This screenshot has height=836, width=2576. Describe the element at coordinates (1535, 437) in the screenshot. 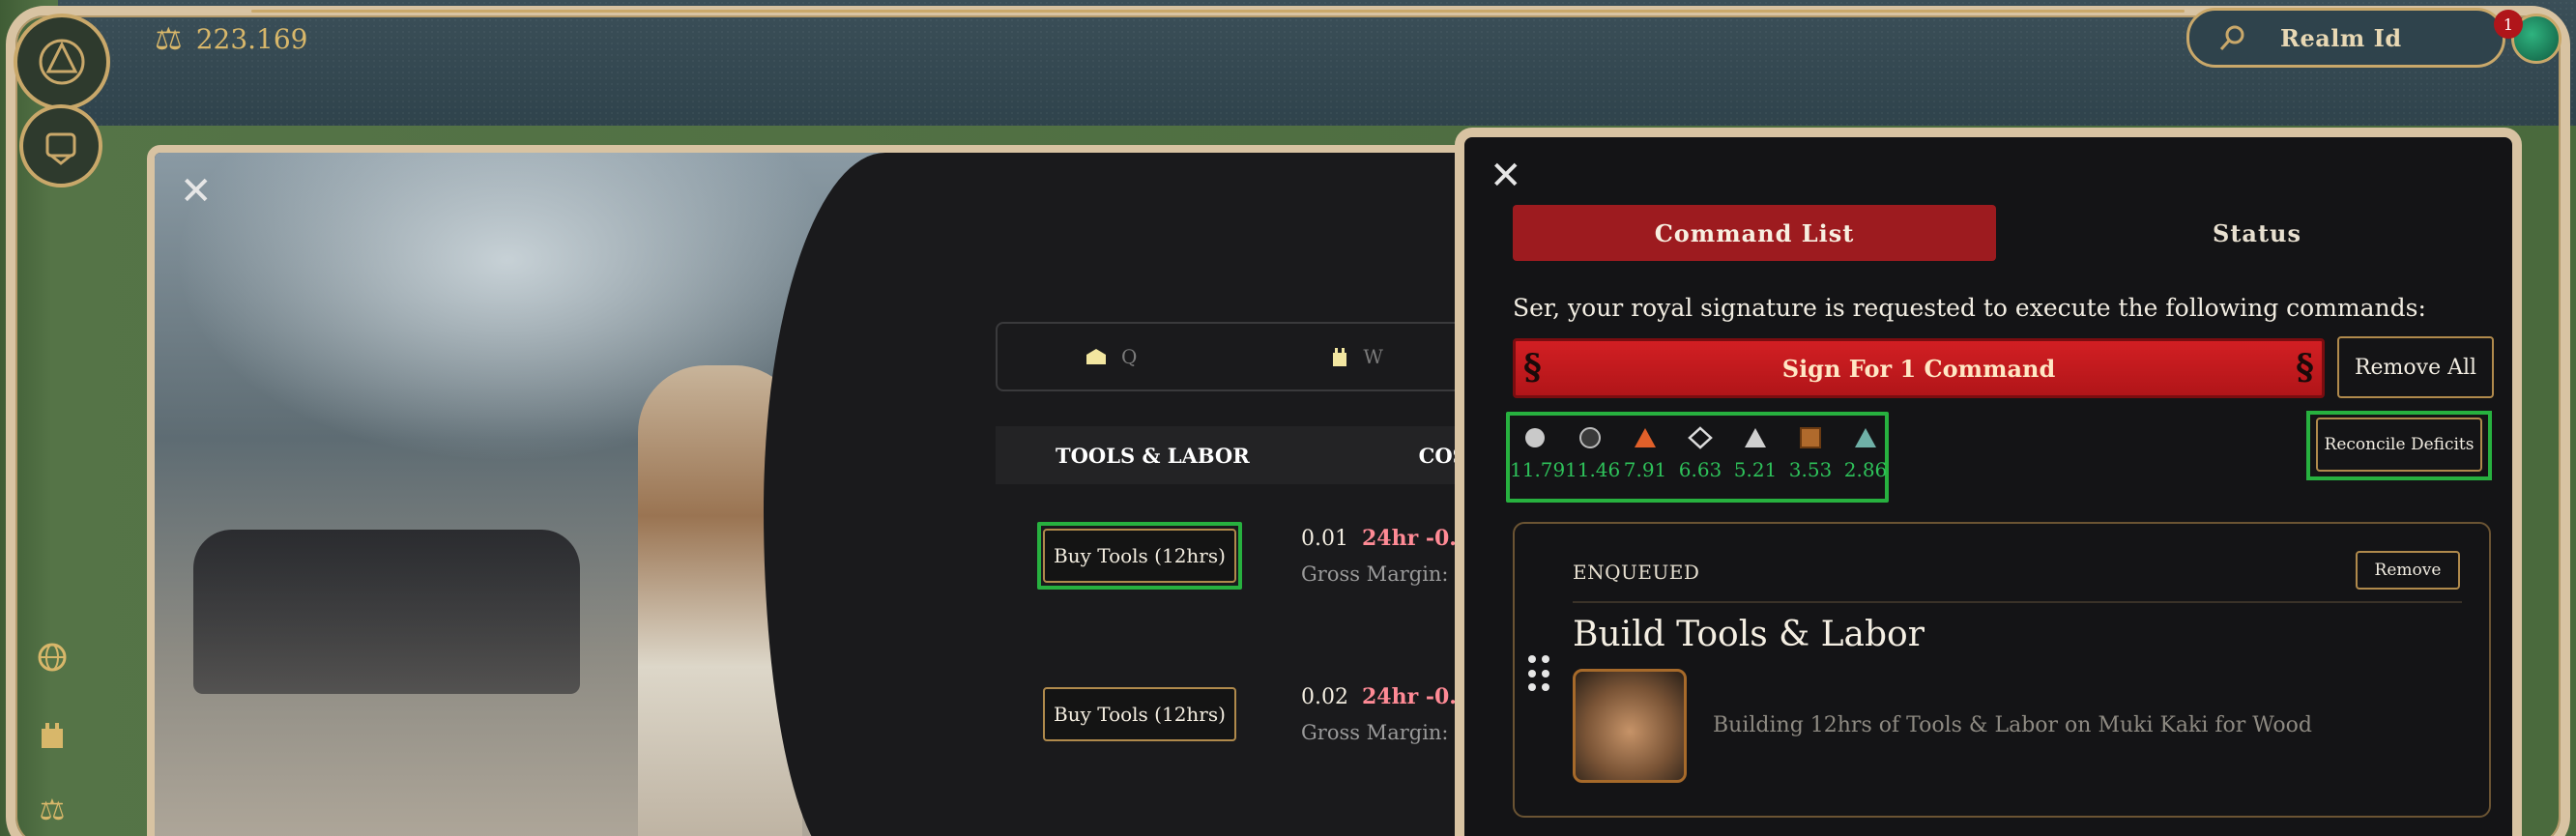

I see `silver-coin-icon` at that location.